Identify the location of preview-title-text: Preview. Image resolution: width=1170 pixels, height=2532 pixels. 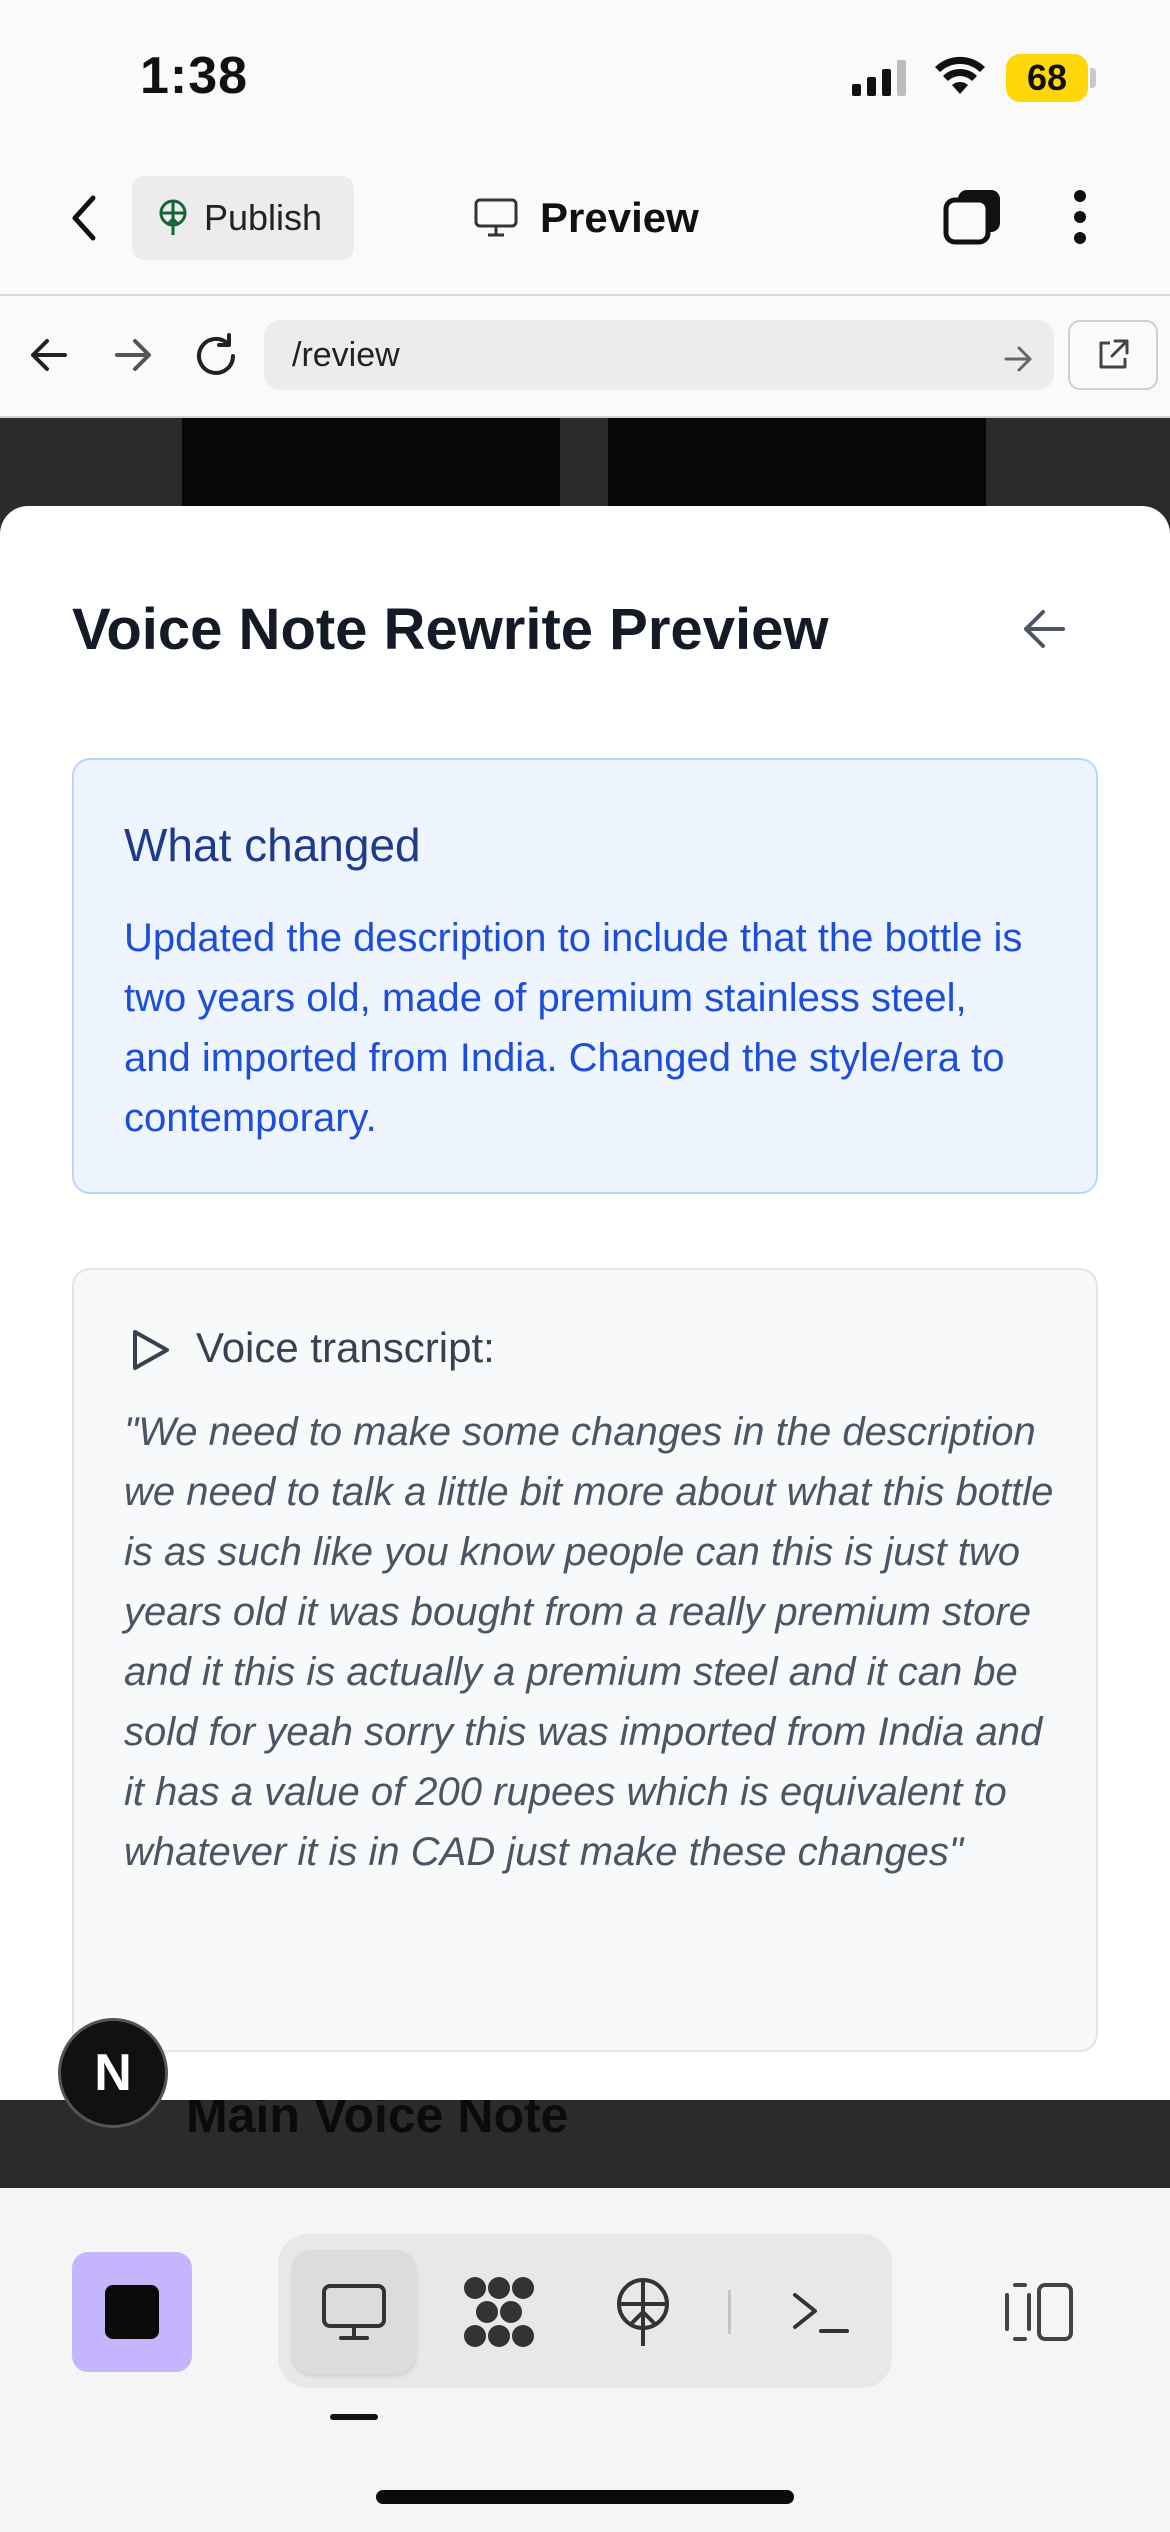
(619, 217).